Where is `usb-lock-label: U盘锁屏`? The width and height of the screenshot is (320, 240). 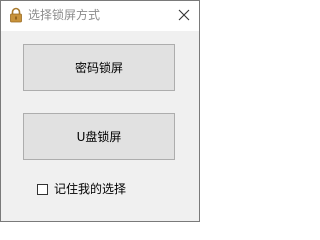 usb-lock-label: U盘锁屏 is located at coordinates (99, 137).